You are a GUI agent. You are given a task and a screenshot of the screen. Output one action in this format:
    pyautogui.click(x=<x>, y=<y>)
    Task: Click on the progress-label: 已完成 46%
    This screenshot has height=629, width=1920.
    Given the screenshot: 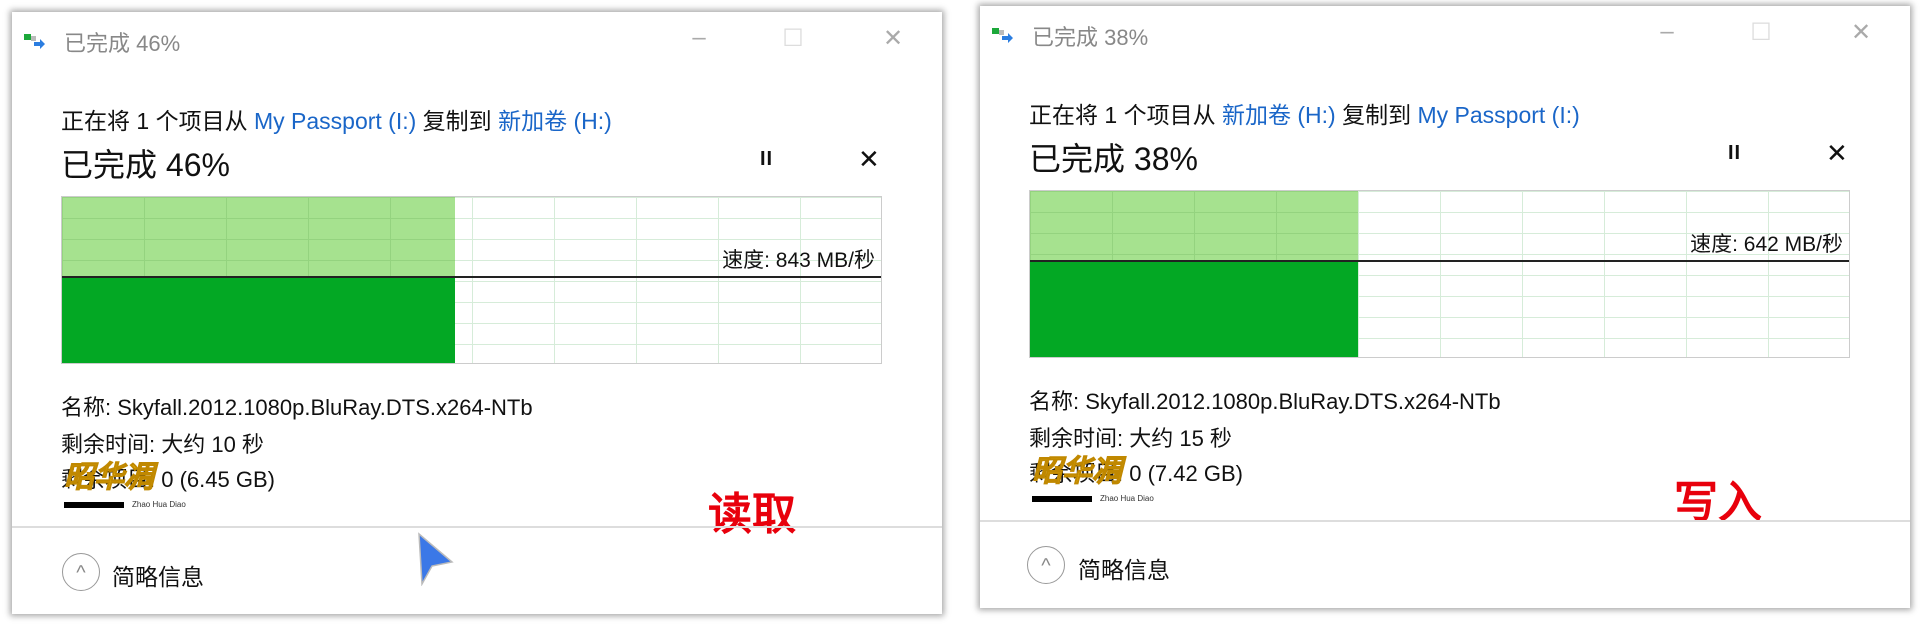 What is the action you would take?
    pyautogui.click(x=145, y=165)
    